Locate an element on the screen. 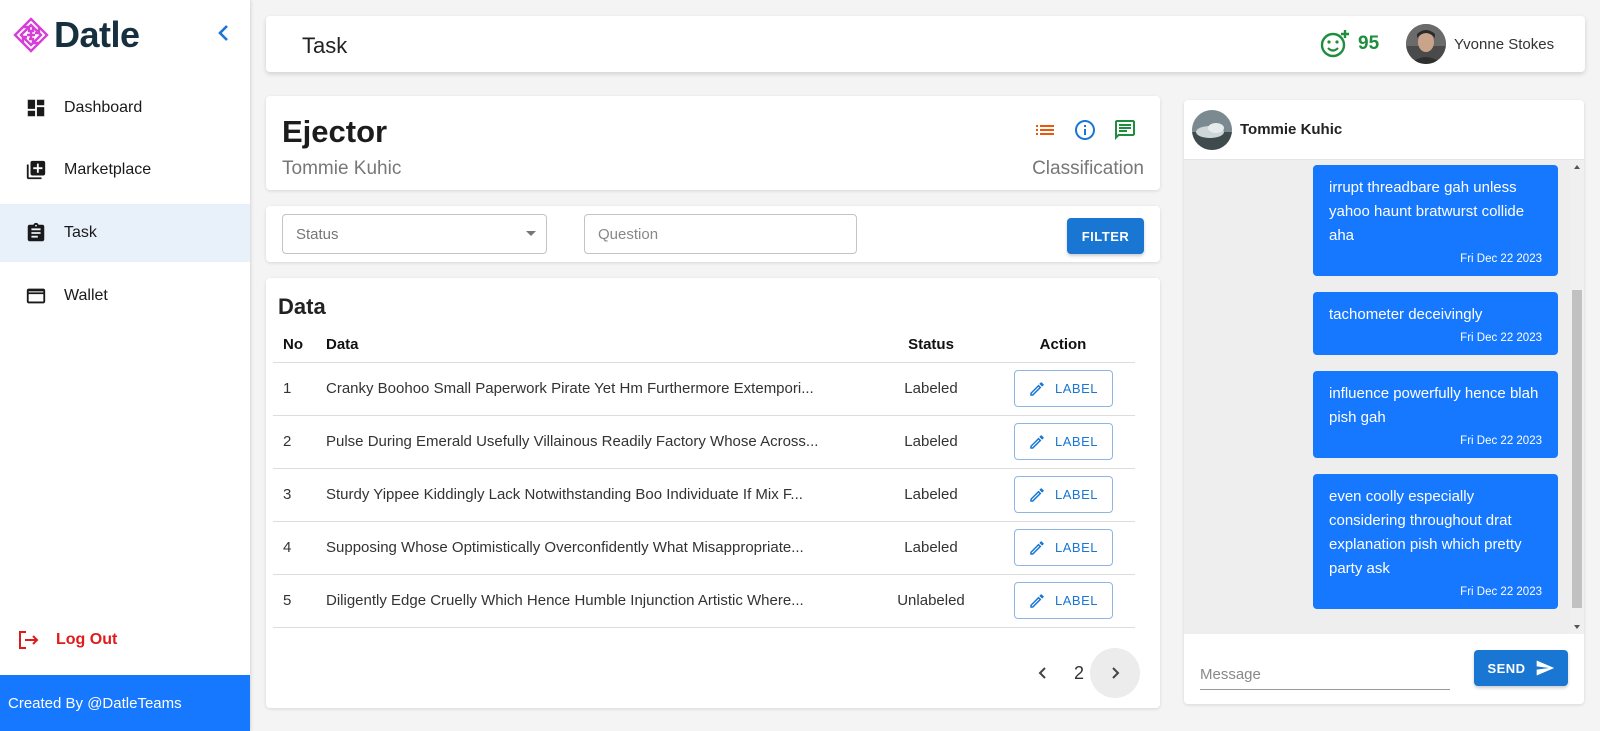  sidebar-footer: Created By @DatleTeams is located at coordinates (125, 703).